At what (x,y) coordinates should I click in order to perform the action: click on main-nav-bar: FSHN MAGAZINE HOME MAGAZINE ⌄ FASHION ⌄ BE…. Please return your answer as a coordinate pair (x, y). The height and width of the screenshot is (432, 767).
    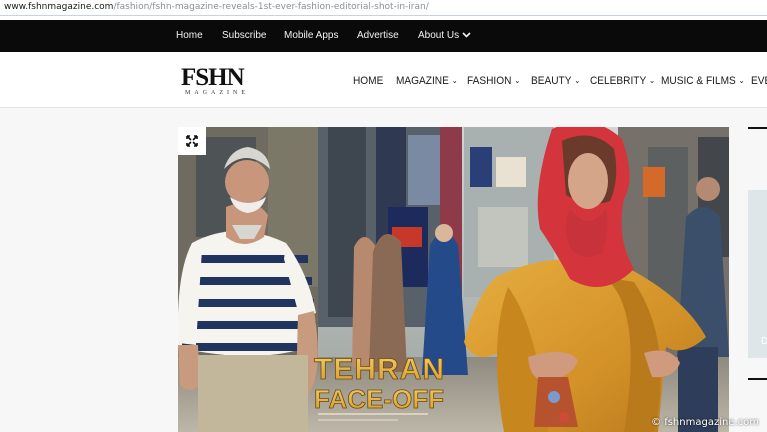
    Looking at the image, I should click on (383, 80).